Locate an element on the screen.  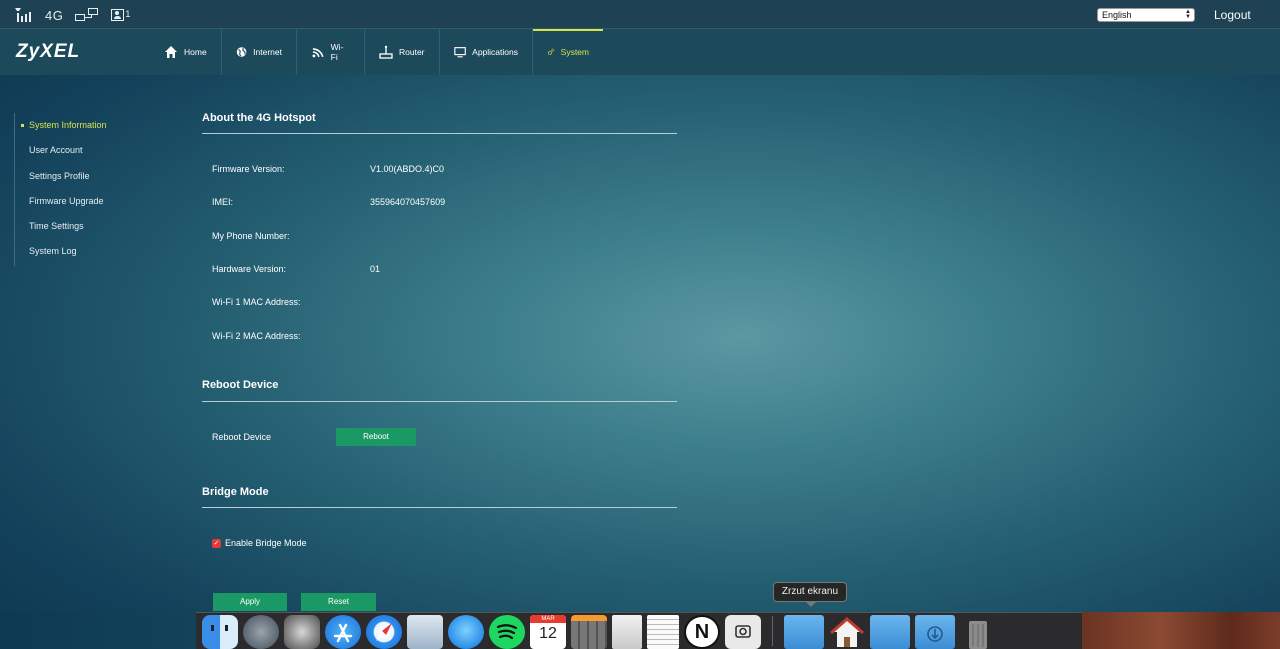
nav-applications: Applications is located at coordinates (486, 52).